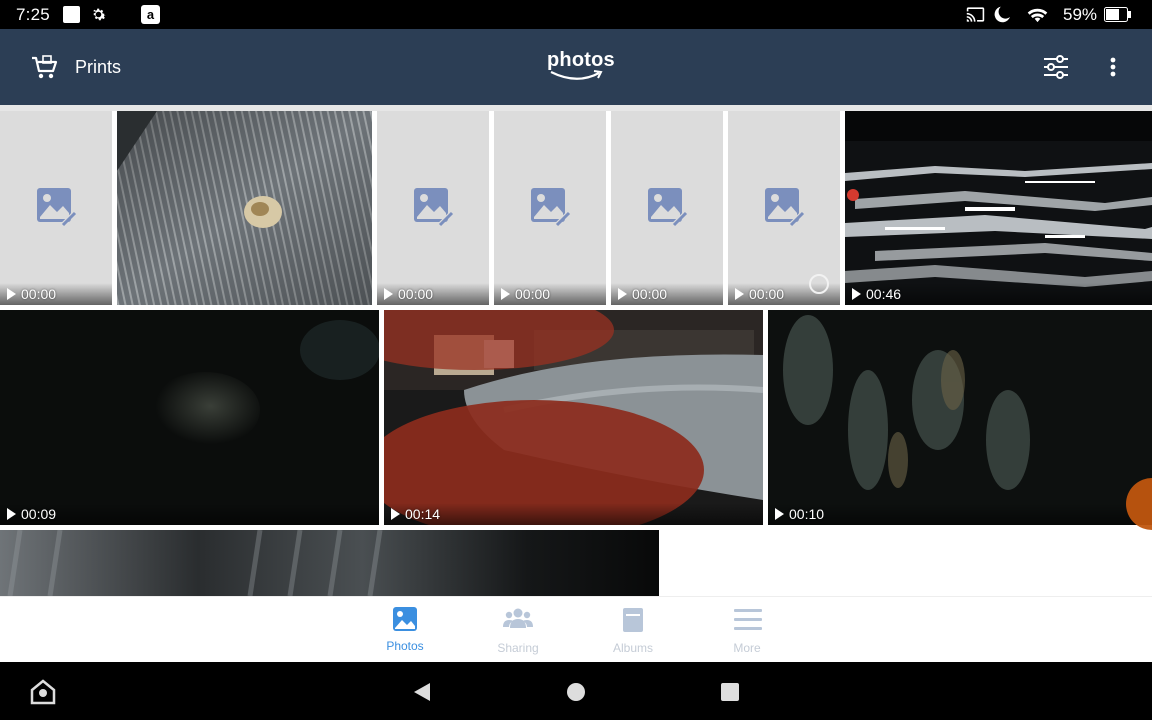 The height and width of the screenshot is (720, 1152). Describe the element at coordinates (748, 621) in the screenshot. I see `menu-lines-icon` at that location.